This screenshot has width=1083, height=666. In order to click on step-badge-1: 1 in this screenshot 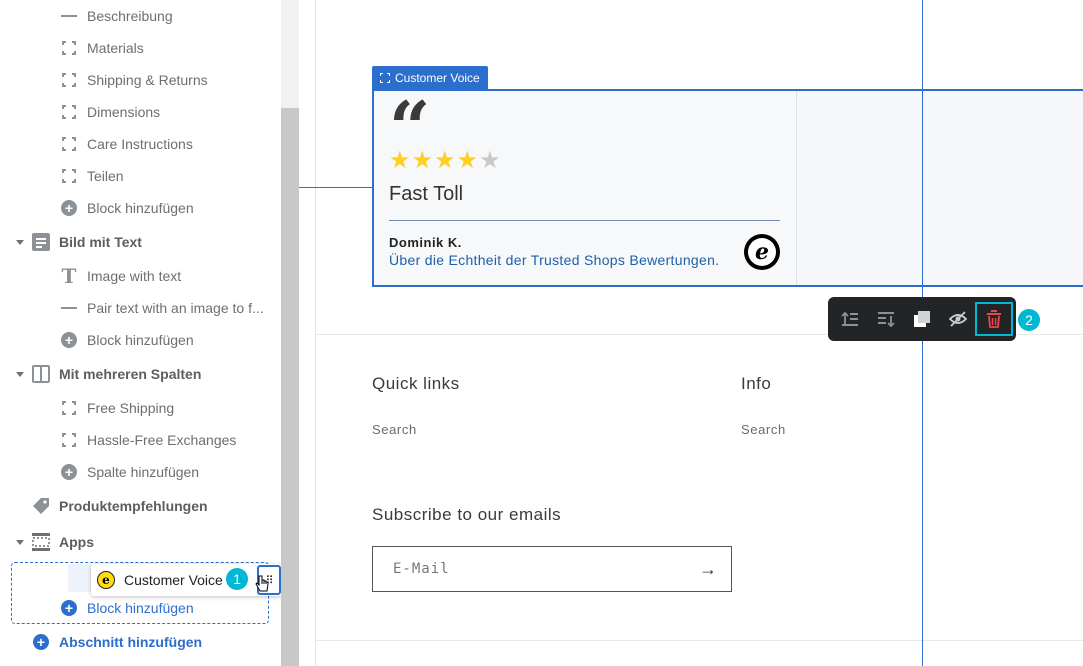, I will do `click(237, 579)`.